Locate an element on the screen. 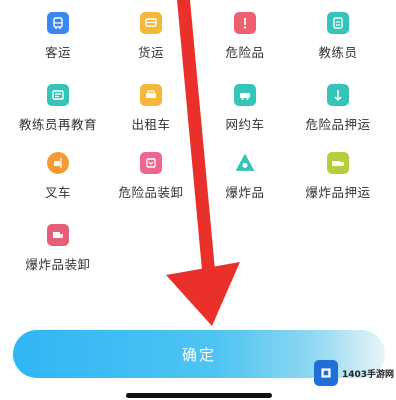  category-instructor-reeducation: 教练员再教育 is located at coordinates (58, 112).